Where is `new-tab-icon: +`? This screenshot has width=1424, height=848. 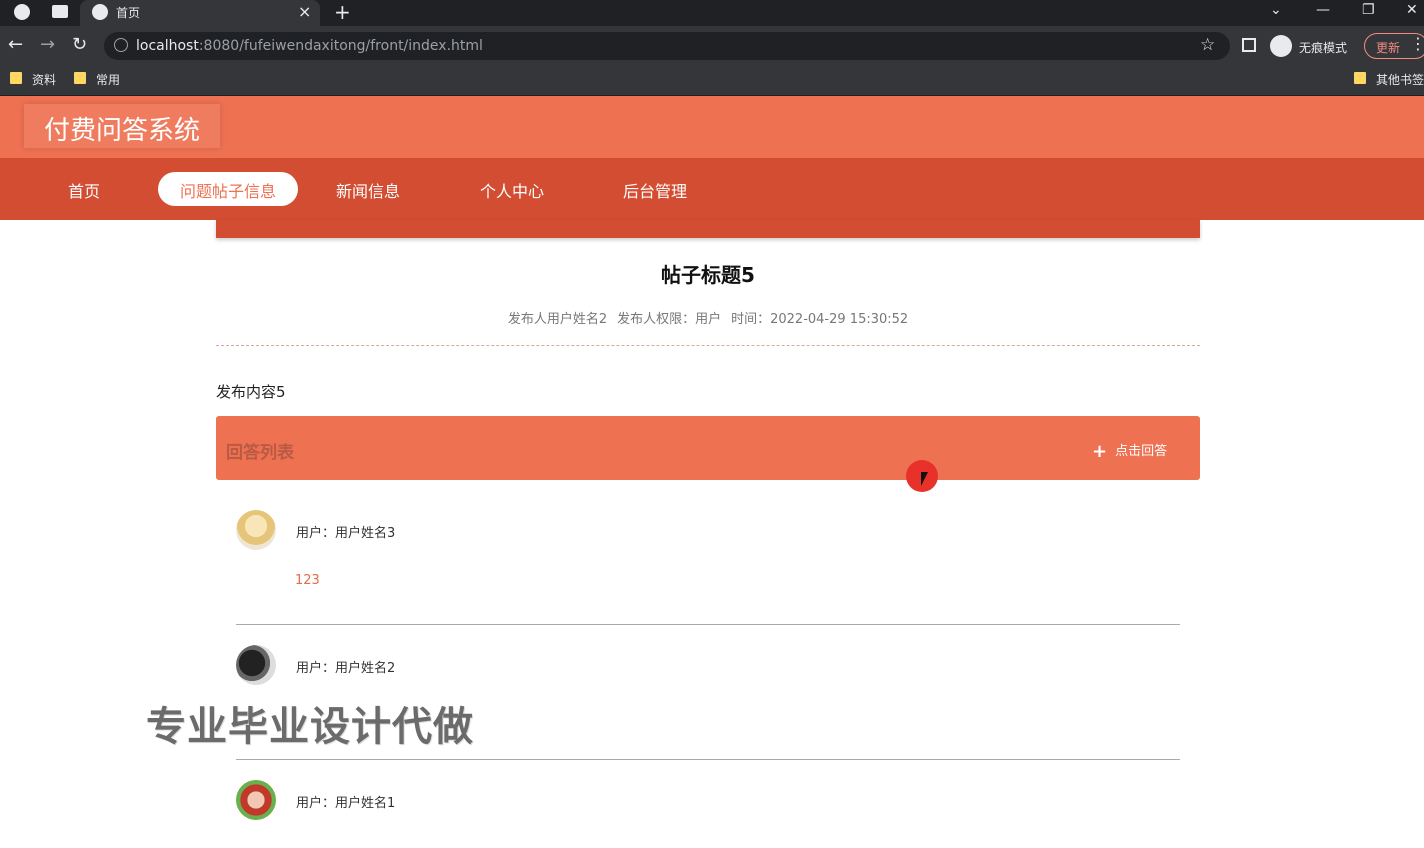 new-tab-icon: + is located at coordinates (342, 12).